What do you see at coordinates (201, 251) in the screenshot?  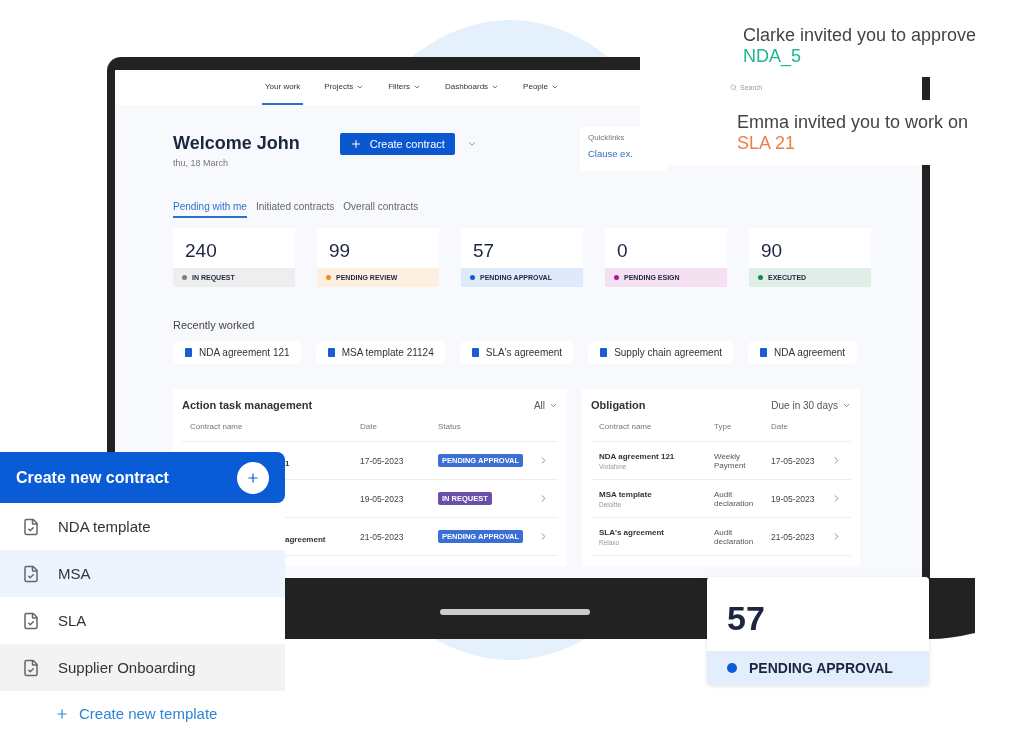 I see `stat-value: 240` at bounding box center [201, 251].